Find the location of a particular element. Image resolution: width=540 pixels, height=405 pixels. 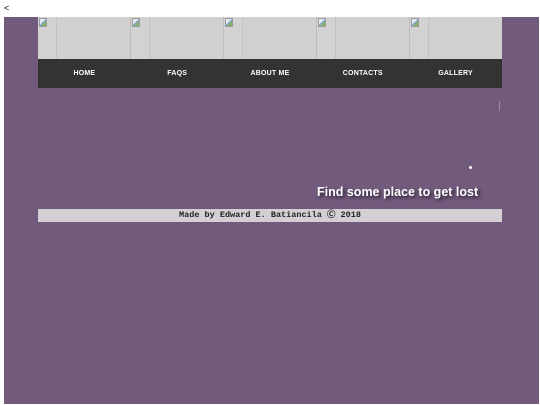

main-navigation: HOME FAQS ABOUT ME CONTACTS GALLERY is located at coordinates (270, 73).